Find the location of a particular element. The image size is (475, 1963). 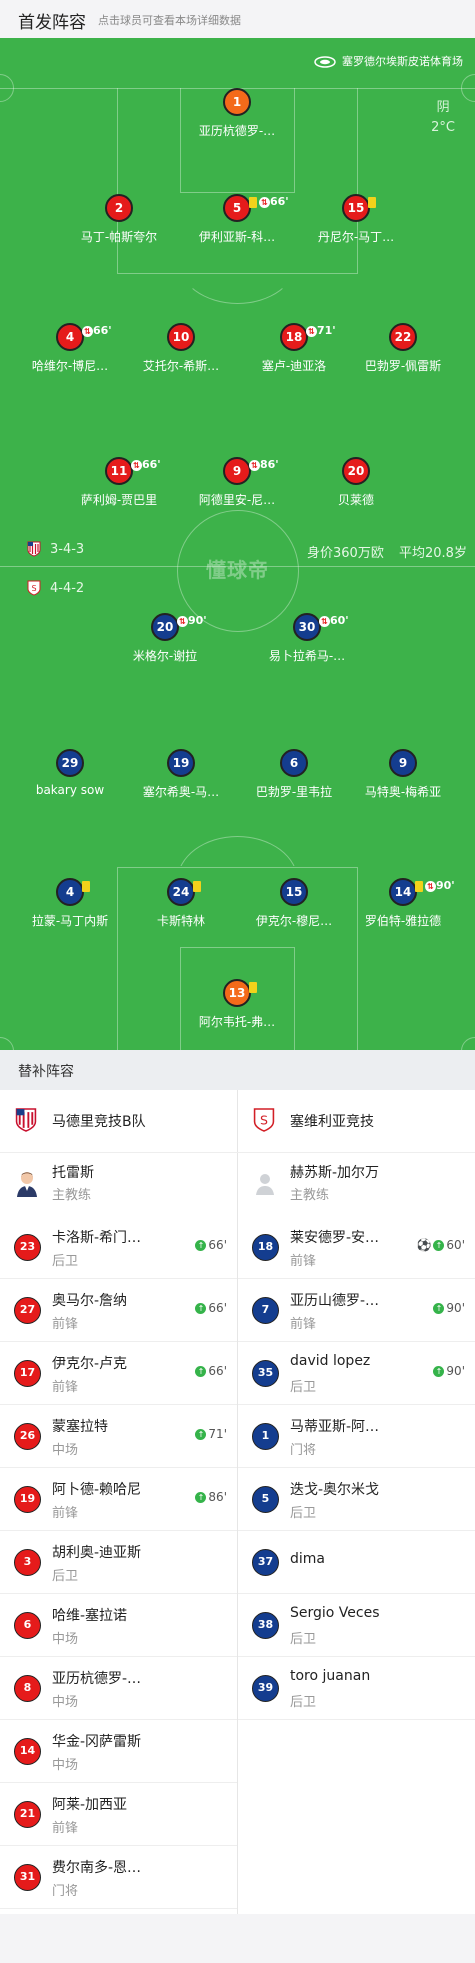

player-name: 马特奥-梅希亚 is located at coordinates (403, 792).